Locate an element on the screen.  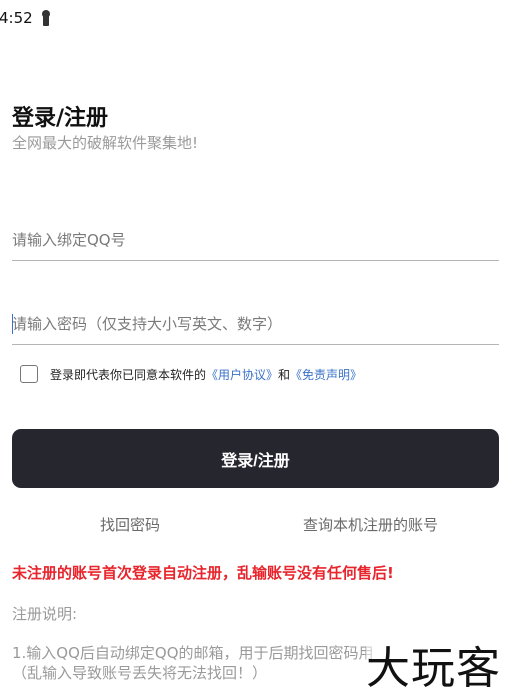
status-time: 4:52 is located at coordinates (16, 18).